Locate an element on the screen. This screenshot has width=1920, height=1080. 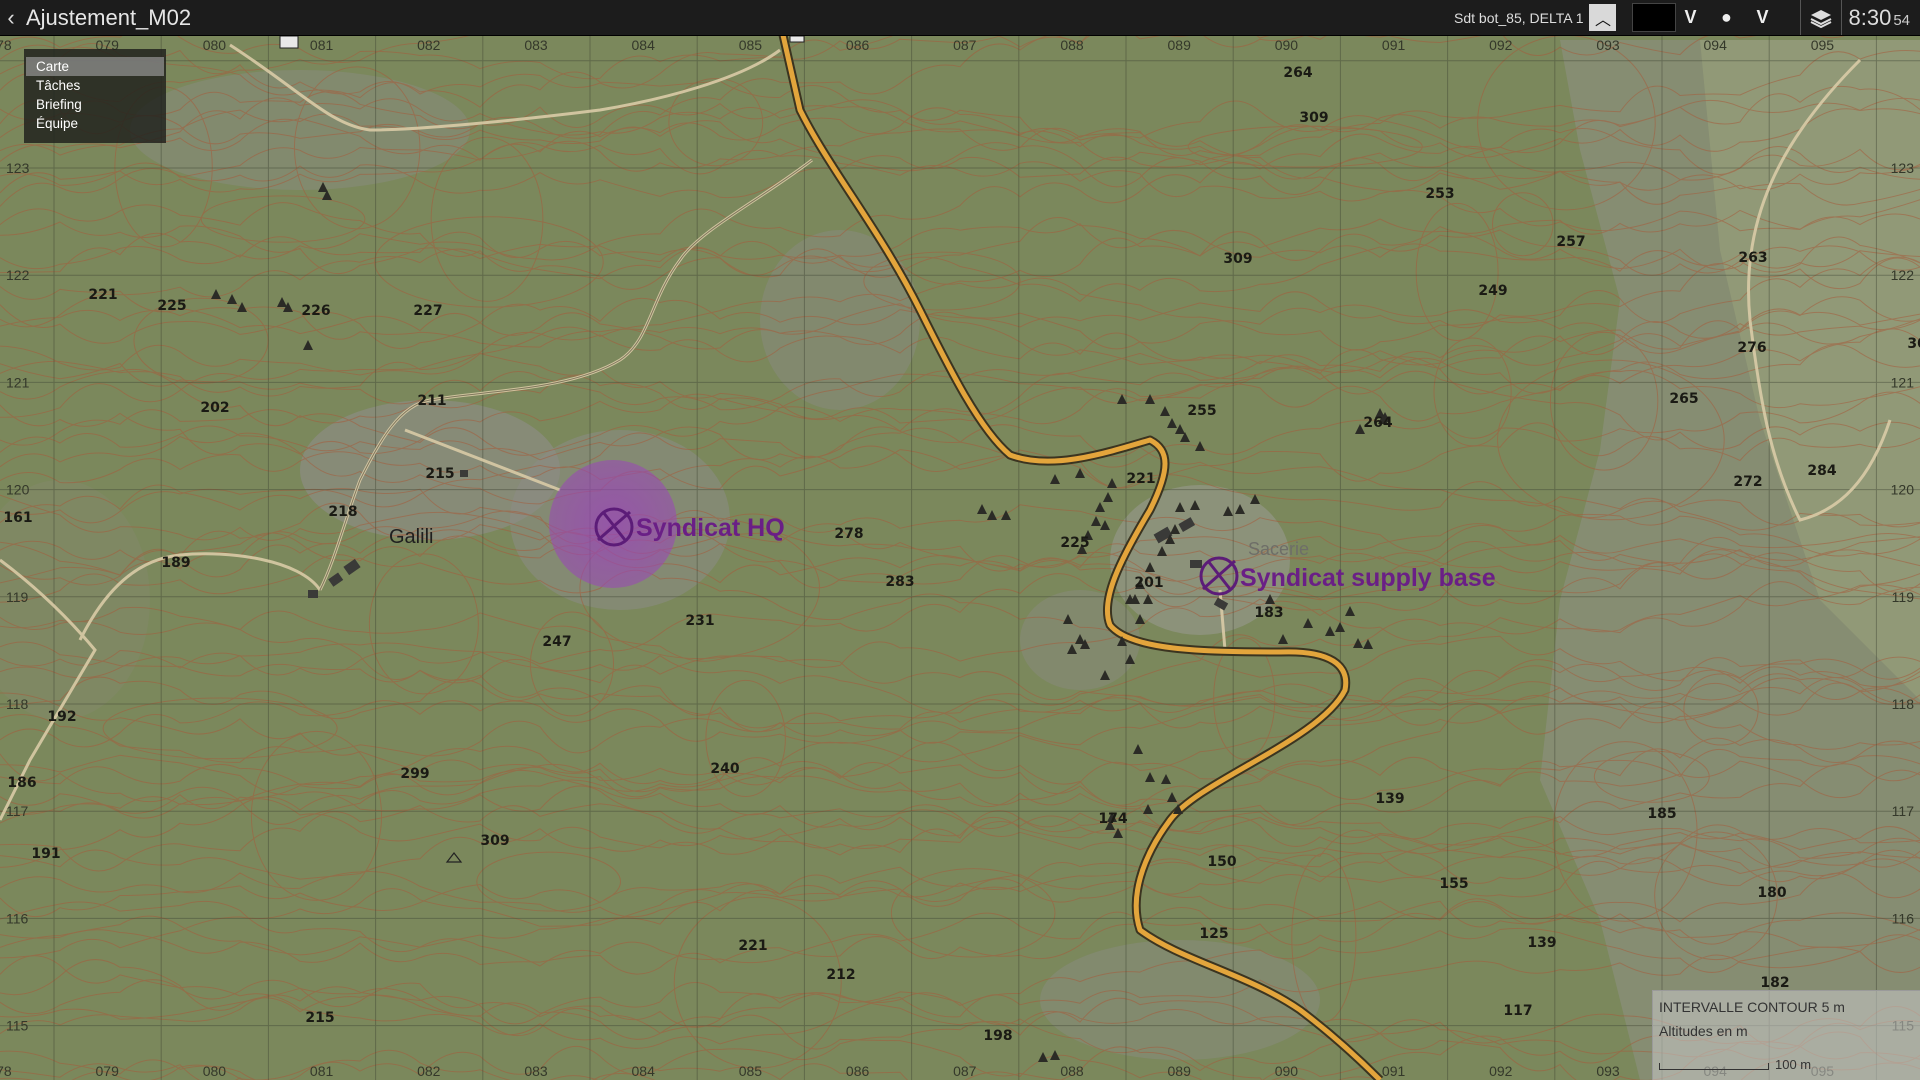
chevron-down-icon: V is located at coordinates (1690, 17).